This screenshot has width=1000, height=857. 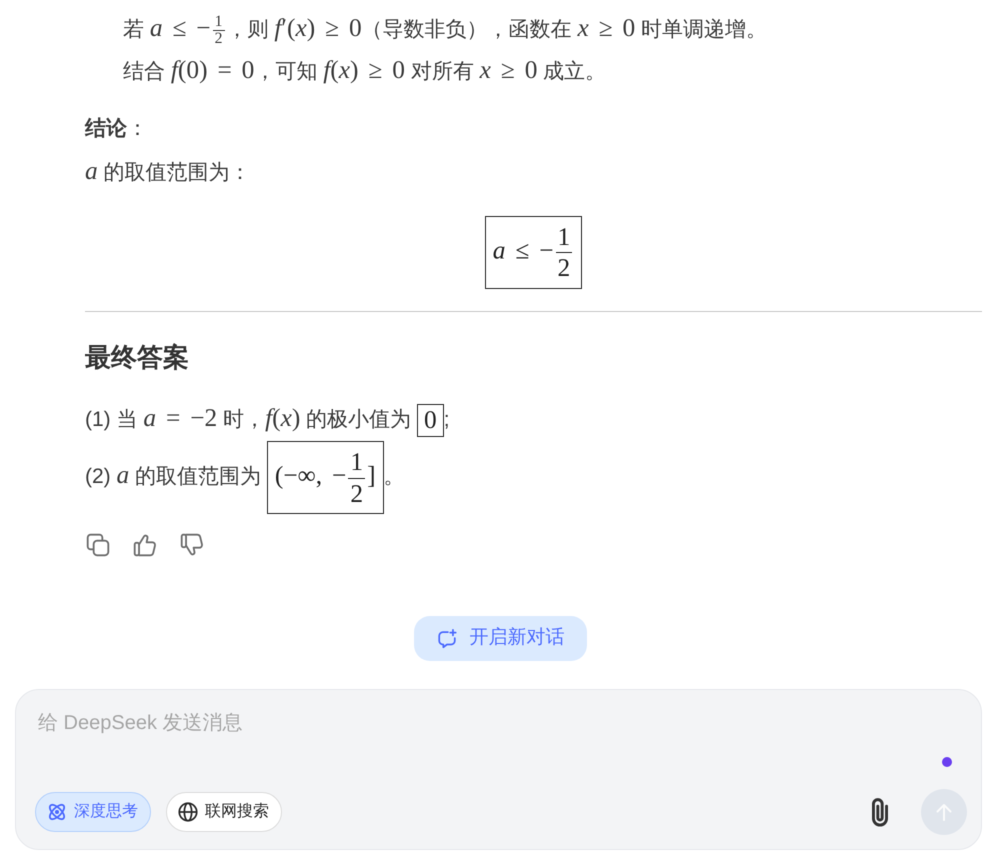 What do you see at coordinates (168, 171) in the screenshot?
I see `conclusion-text: a 的取值范围为：` at bounding box center [168, 171].